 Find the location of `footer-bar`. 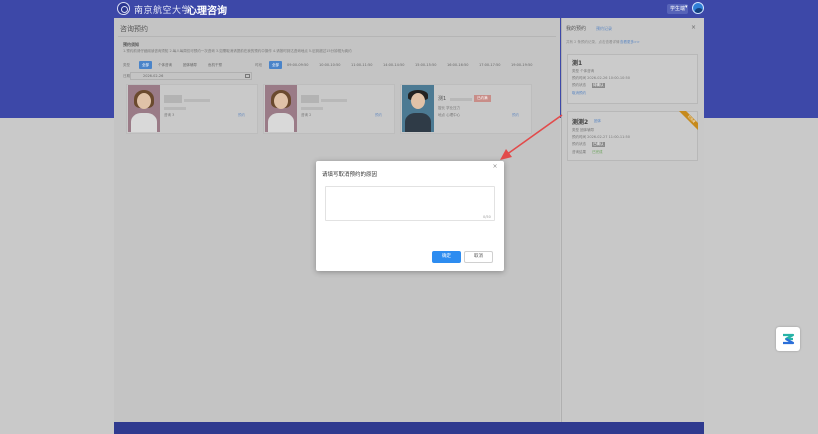

footer-bar is located at coordinates (409, 428).